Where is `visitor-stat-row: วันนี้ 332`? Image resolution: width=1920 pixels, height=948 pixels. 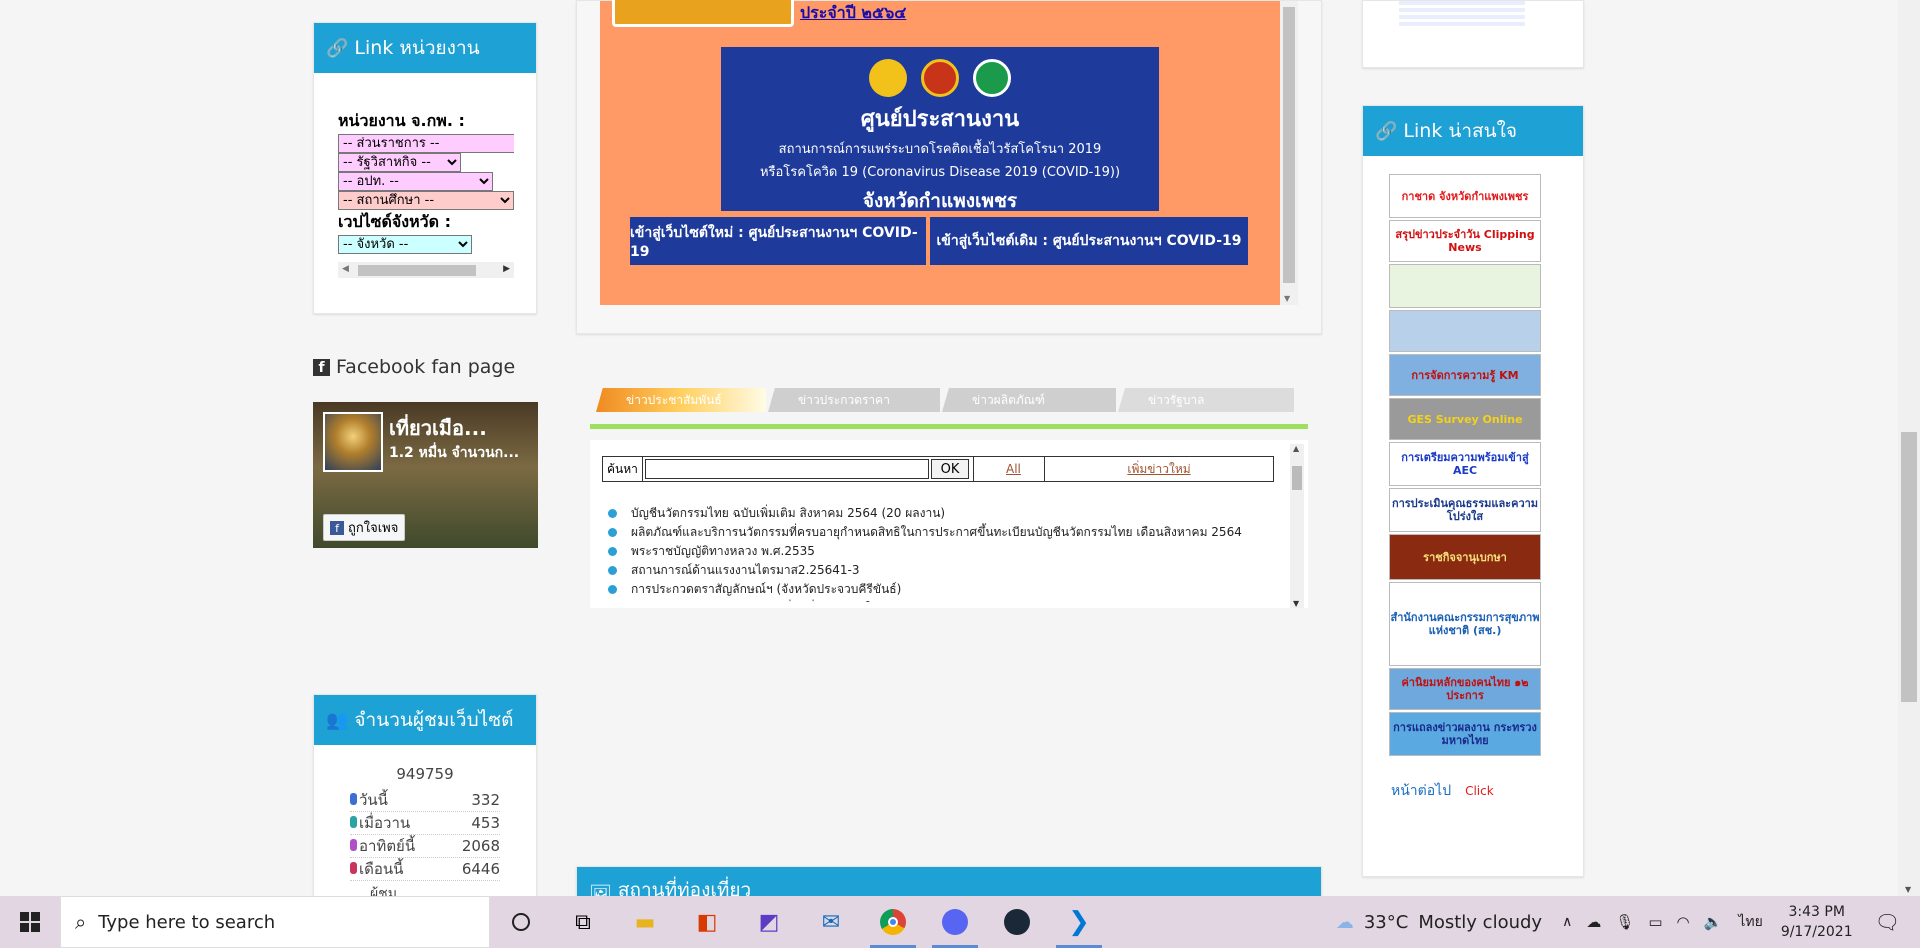
visitor-stat-row: วันนี้ 332 is located at coordinates (425, 800).